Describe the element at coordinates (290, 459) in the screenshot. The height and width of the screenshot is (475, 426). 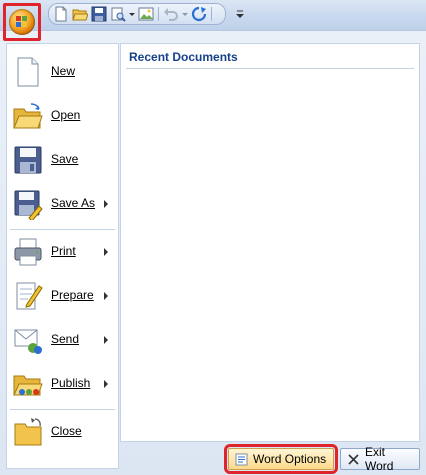
I see `word-options-label: Word Options` at that location.